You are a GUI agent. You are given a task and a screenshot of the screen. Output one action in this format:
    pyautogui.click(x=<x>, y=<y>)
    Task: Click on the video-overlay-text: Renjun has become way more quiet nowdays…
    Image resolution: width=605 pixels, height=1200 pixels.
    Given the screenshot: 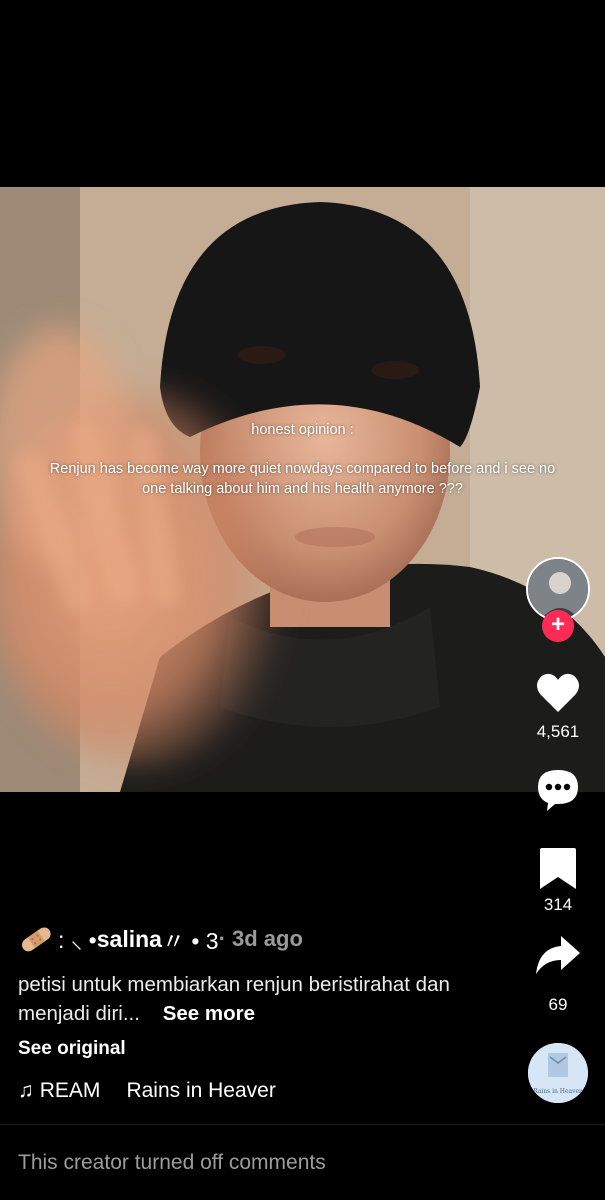 What is the action you would take?
    pyautogui.click(x=302, y=479)
    